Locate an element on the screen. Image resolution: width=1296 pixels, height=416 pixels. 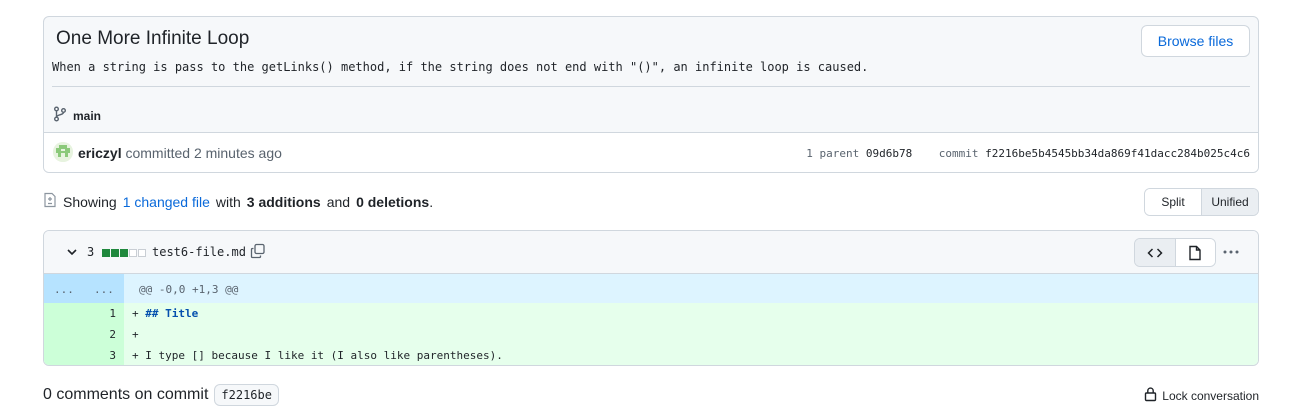
file-header: 3 test6-file.md is located at coordinates (651, 252).